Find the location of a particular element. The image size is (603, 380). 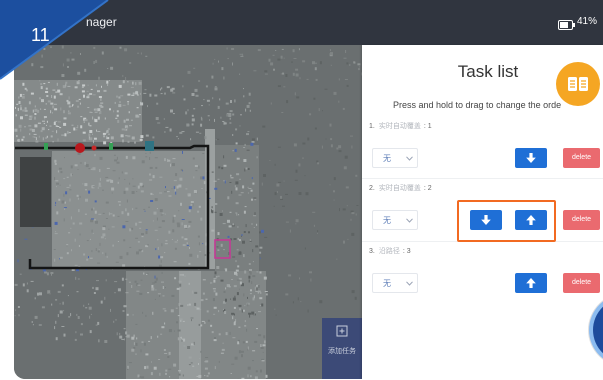

task-item: 2. 实时自动覆盖: 2 无 delete is located at coordinates (482, 214).